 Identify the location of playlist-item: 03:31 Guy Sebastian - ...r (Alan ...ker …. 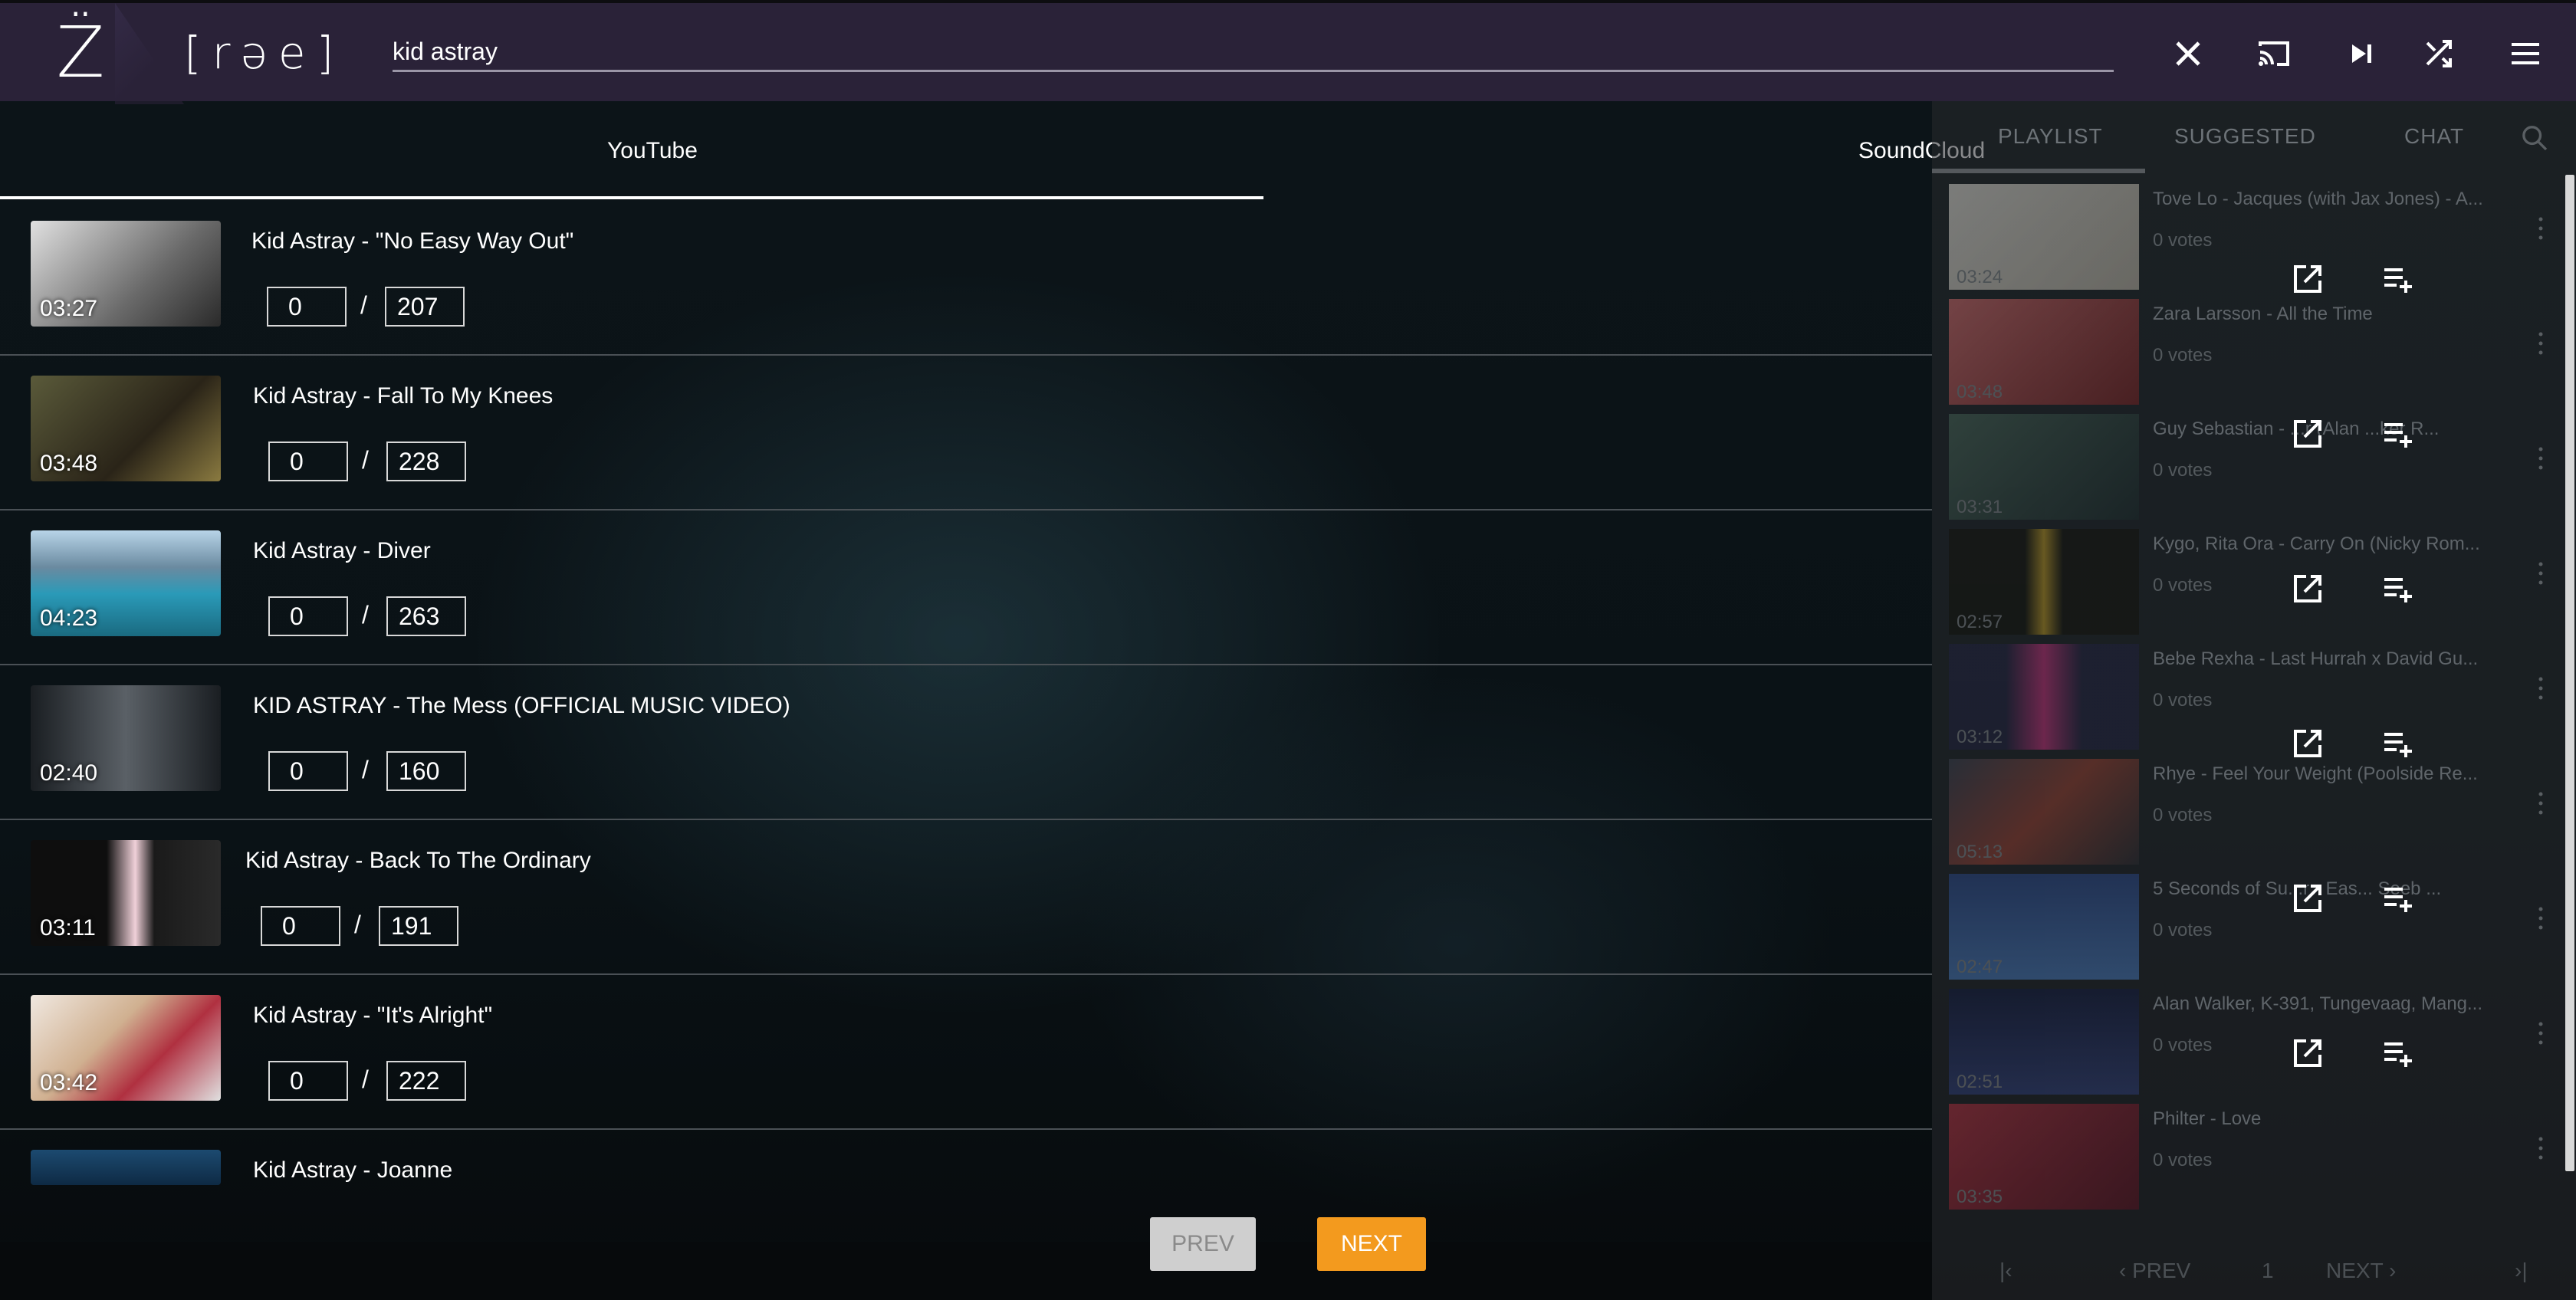
(2250, 462).